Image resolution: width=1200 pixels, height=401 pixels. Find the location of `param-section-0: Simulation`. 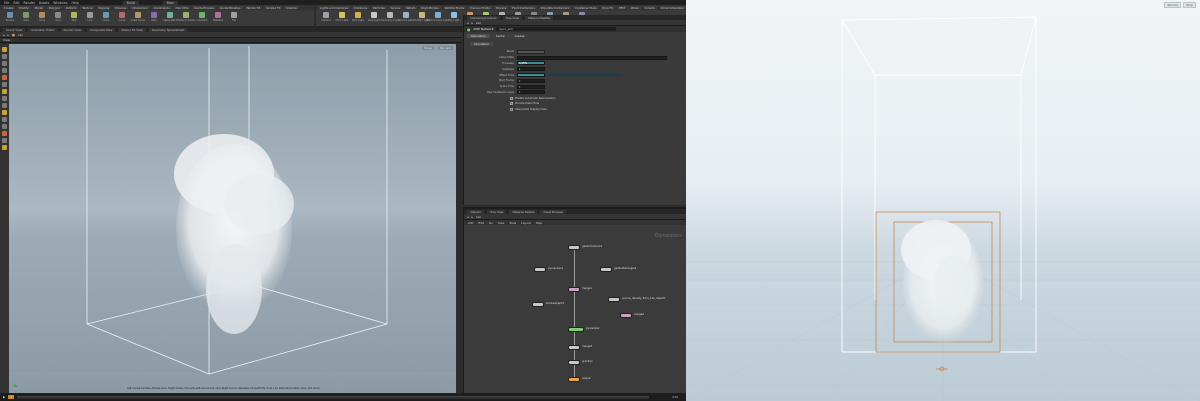

param-section-0: Simulation is located at coordinates (478, 36).